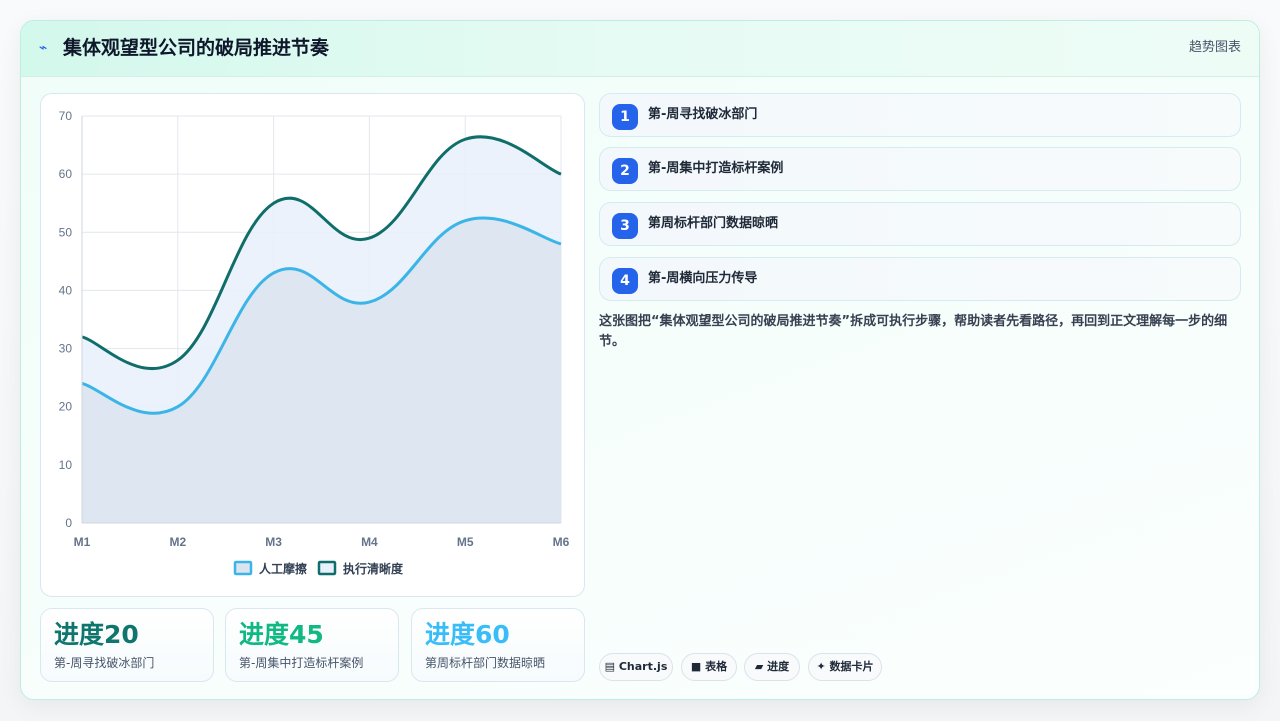 Image resolution: width=1280 pixels, height=721 pixels. I want to click on stat-card-3: 进度60 第周标杆部门数据晾晒, so click(498, 645).